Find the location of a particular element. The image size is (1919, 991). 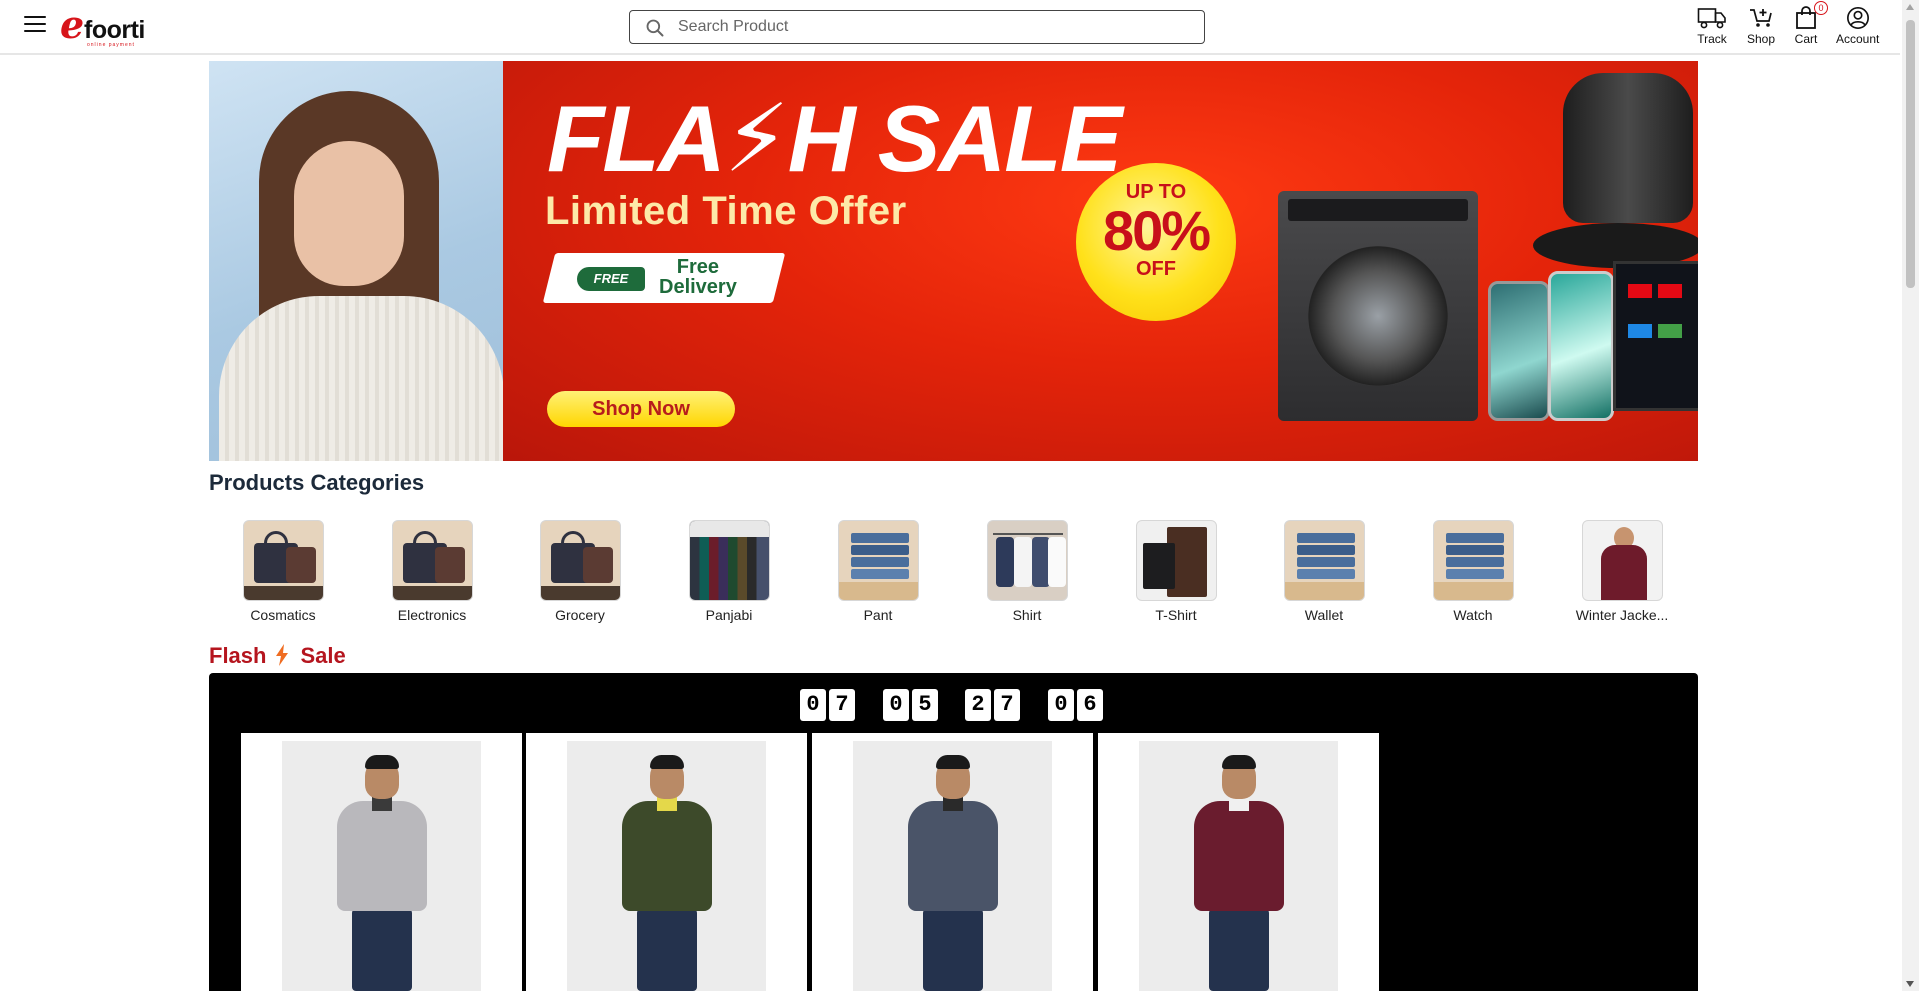

nav-cart: 0 Cart is located at coordinates (1811, 23).